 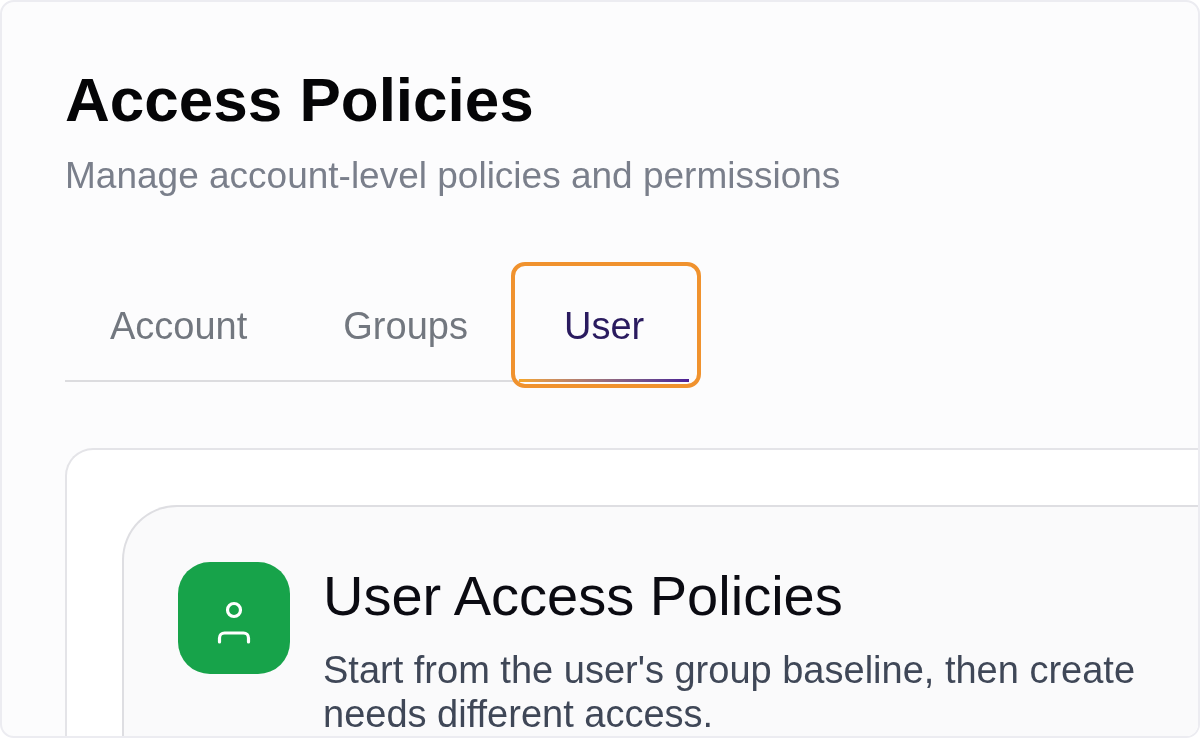 I want to click on card-title: User Access Policies, so click(x=583, y=596).